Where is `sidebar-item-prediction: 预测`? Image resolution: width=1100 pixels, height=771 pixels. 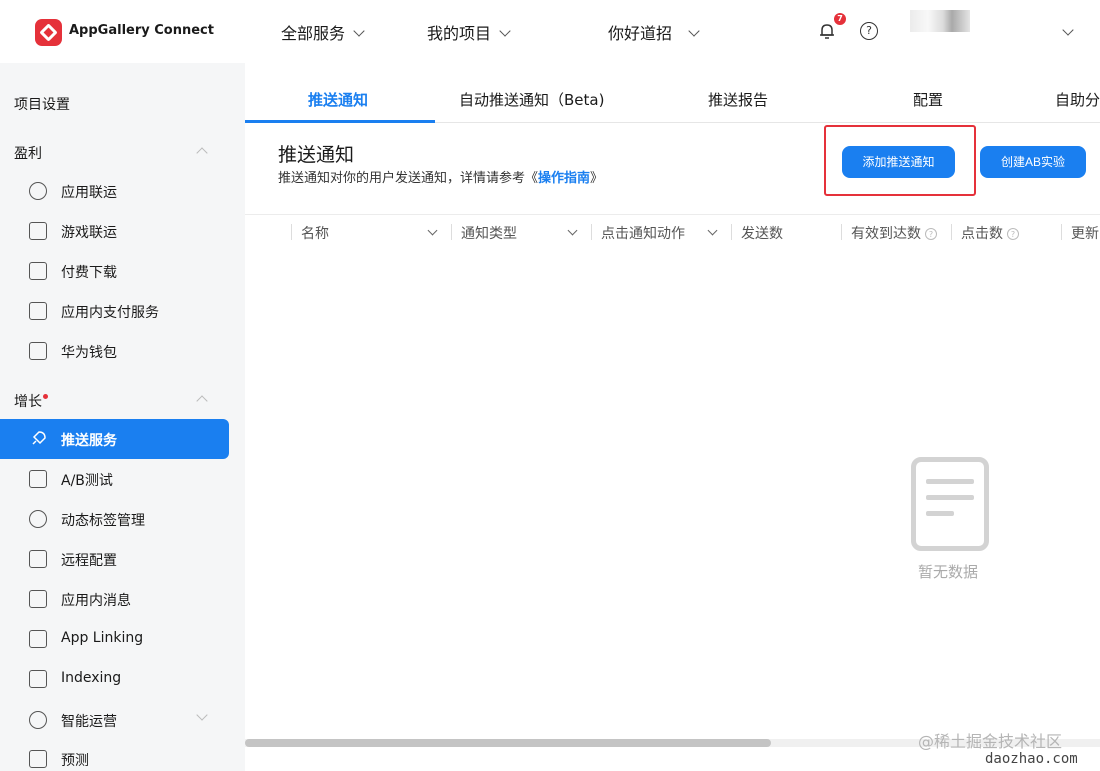
sidebar-item-prediction: 预测 is located at coordinates (114, 755).